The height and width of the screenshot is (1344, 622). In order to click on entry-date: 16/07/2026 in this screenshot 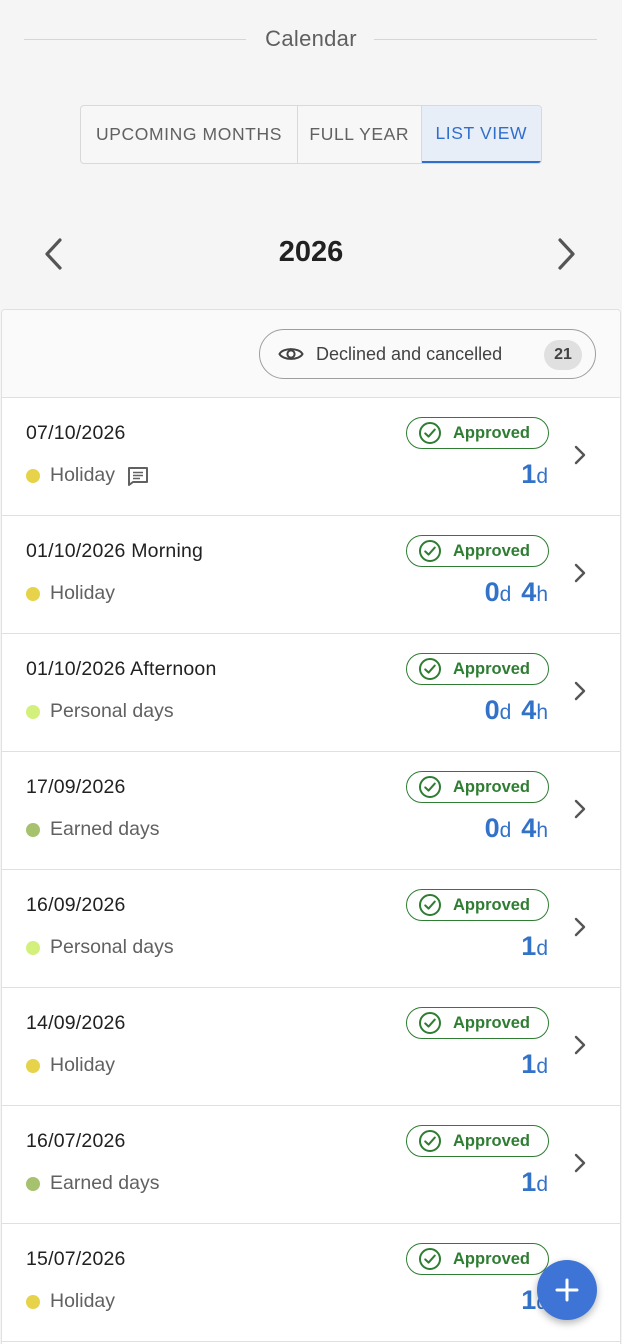, I will do `click(76, 1141)`.